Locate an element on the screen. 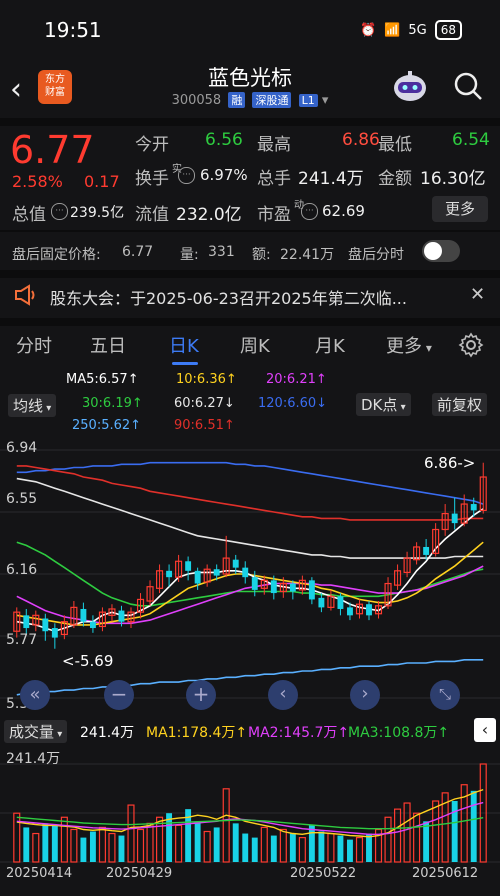 The height and width of the screenshot is (896, 500). dk-point-dropdown: DK点 ▾ is located at coordinates (383, 404).